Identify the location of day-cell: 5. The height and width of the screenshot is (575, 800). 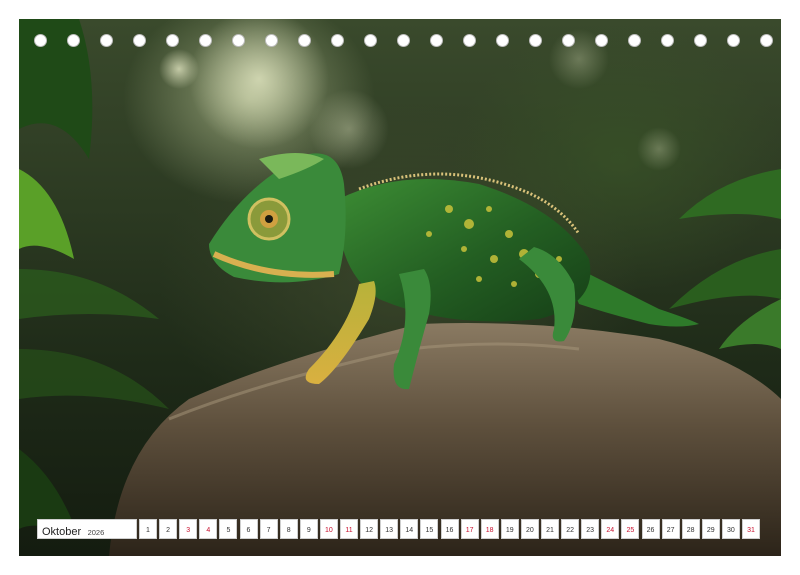
(228, 529).